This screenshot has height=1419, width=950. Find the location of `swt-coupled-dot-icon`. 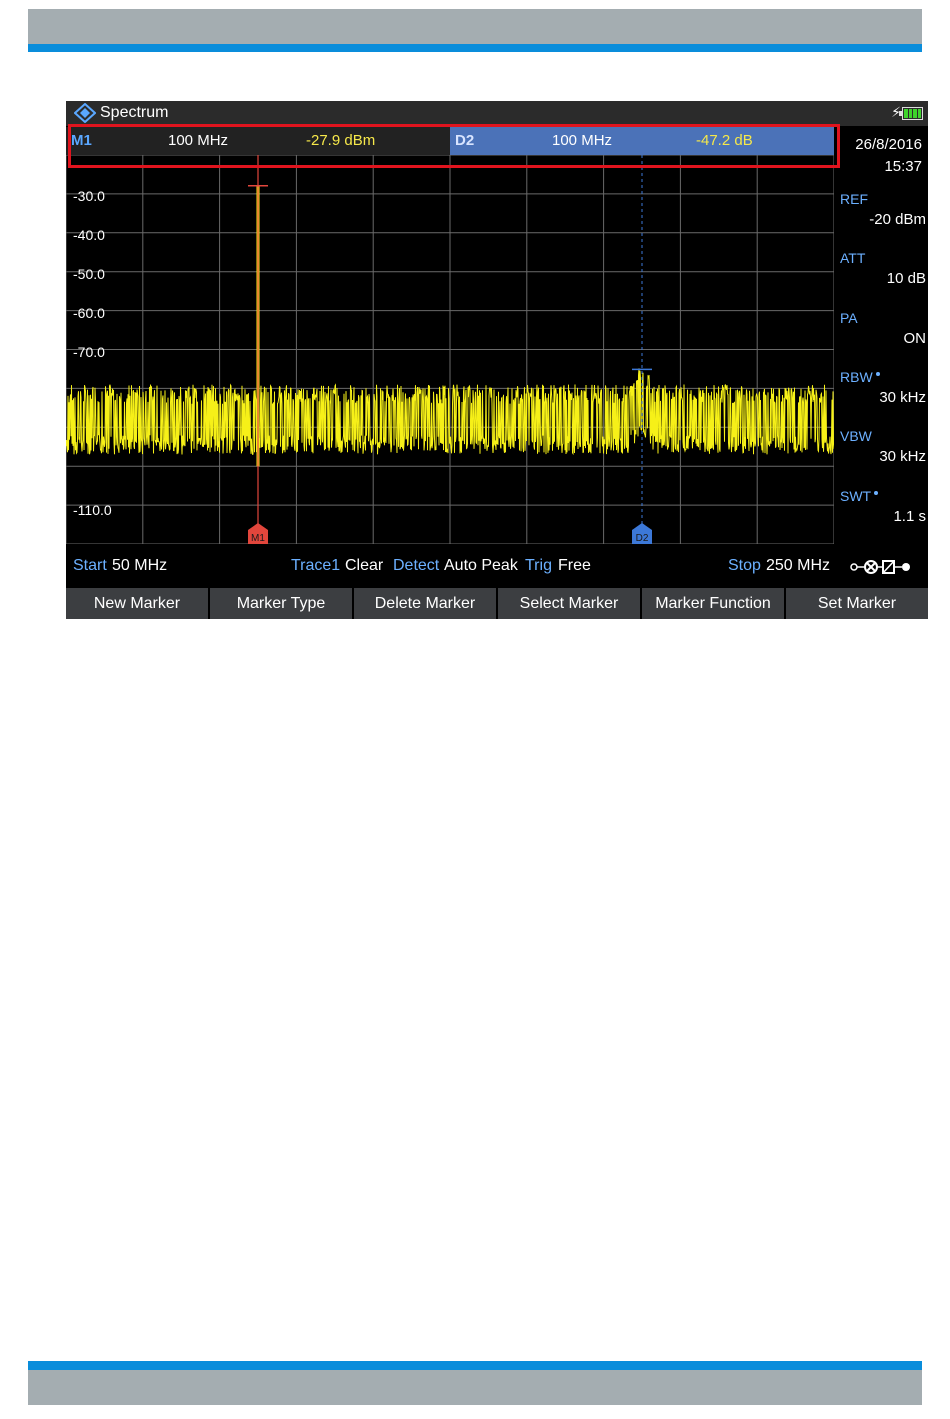

swt-coupled-dot-icon is located at coordinates (876, 493).